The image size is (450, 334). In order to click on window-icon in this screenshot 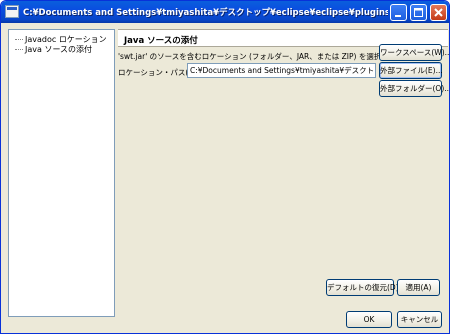, I will do `click(12, 11)`.